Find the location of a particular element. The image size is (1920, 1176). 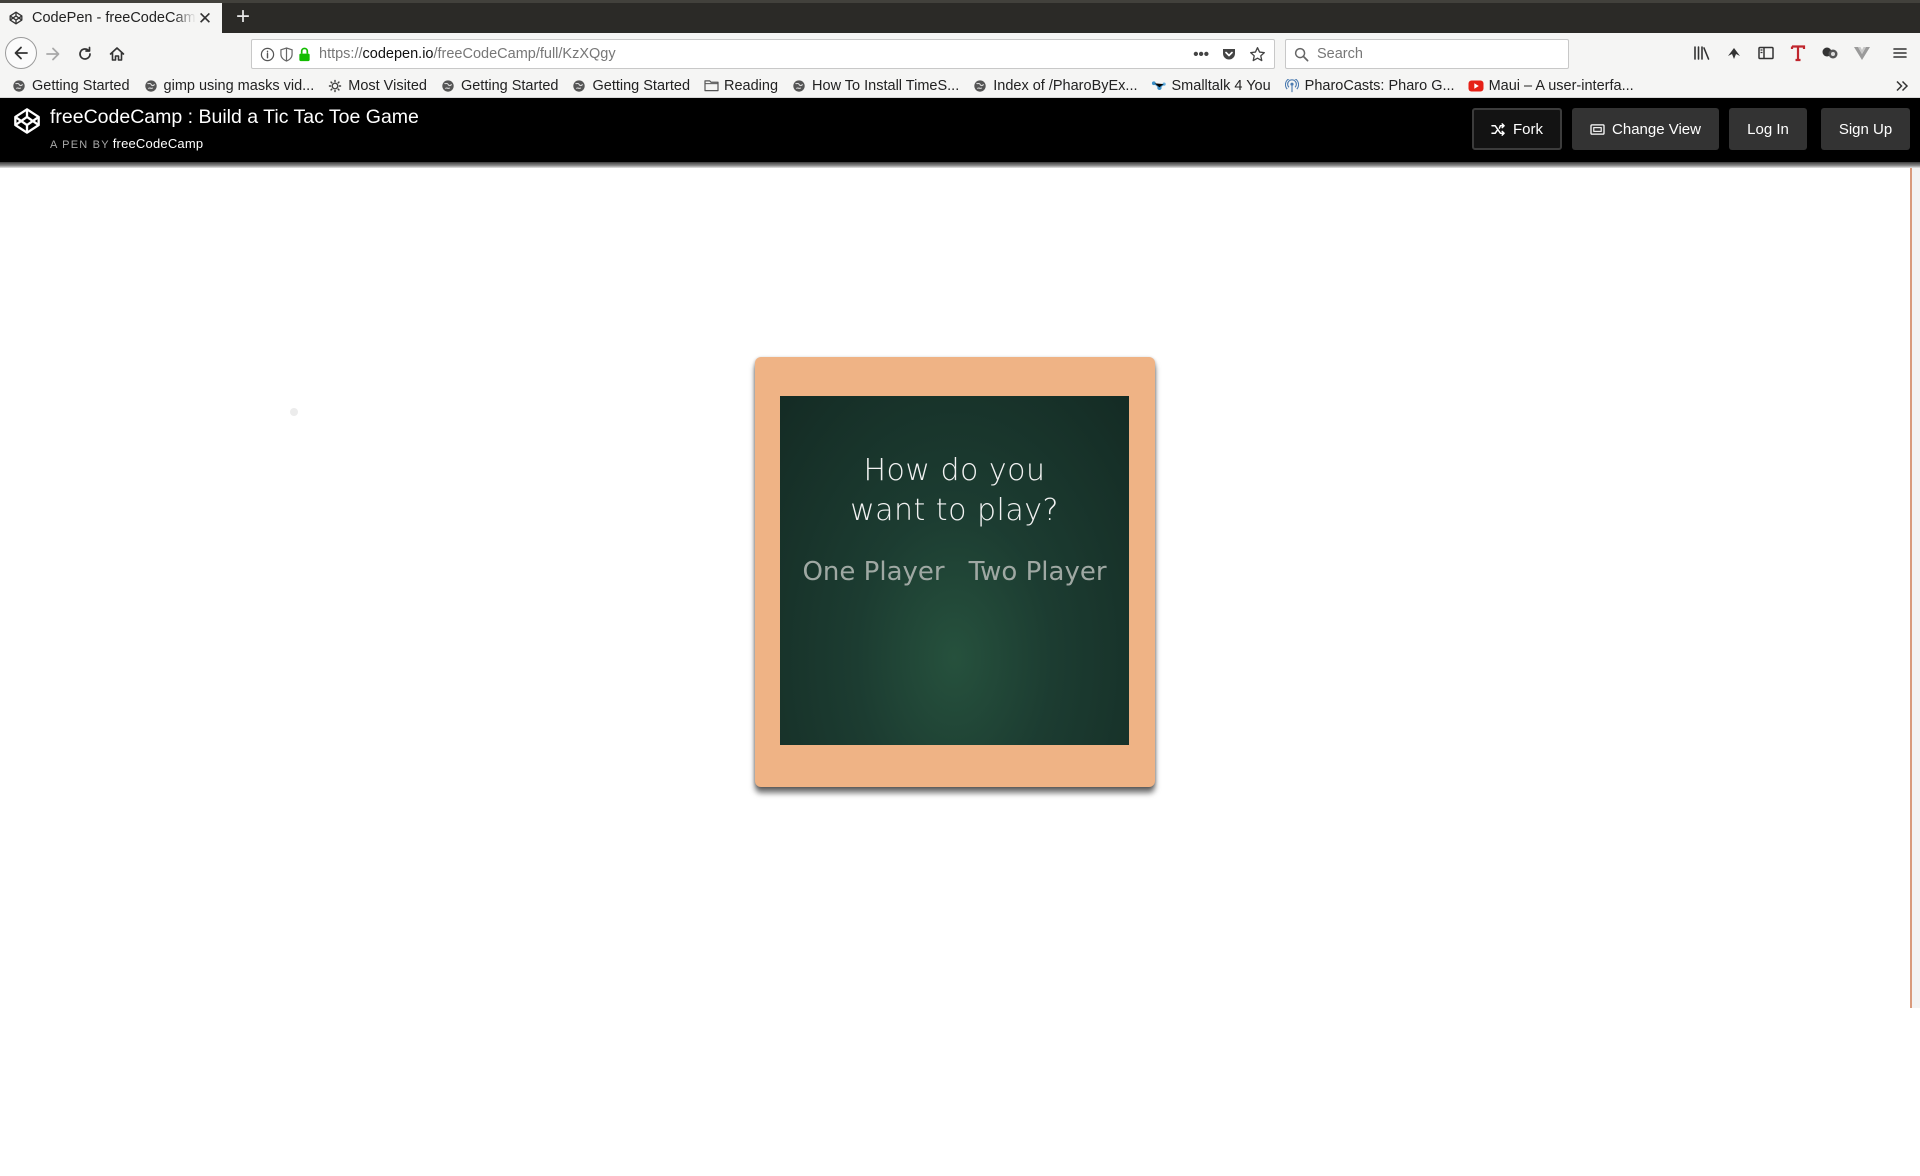

home-button is located at coordinates (117, 54).